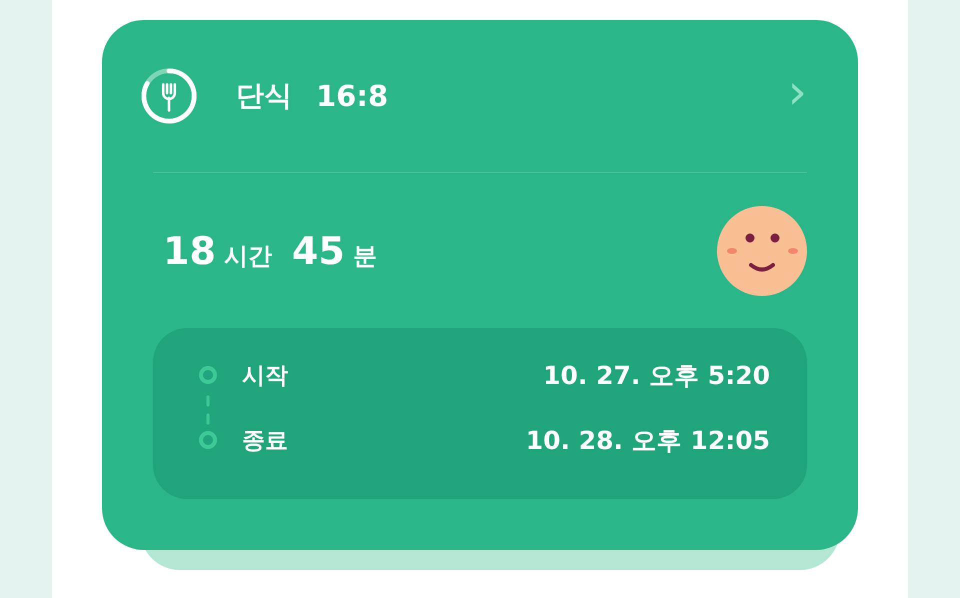 The width and height of the screenshot is (960, 598). Describe the element at coordinates (264, 96) in the screenshot. I see `diet-title: 단식` at that location.